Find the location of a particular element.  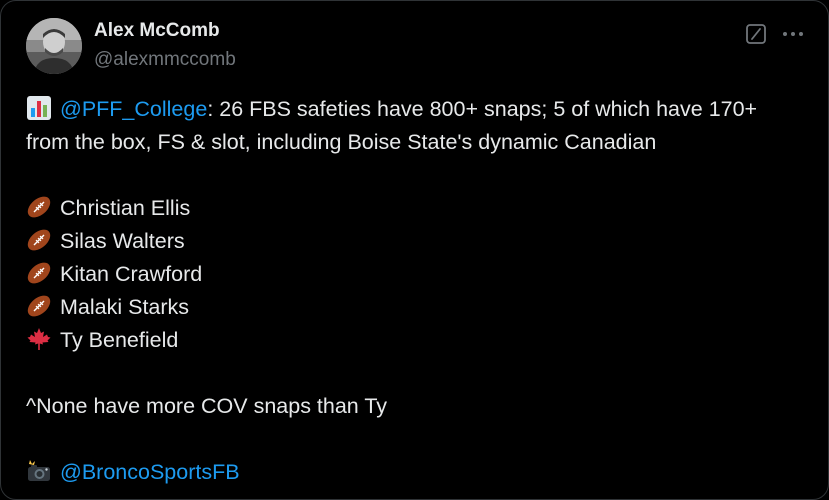

post-credit: @BroncoSportsFB is located at coordinates (416, 472).